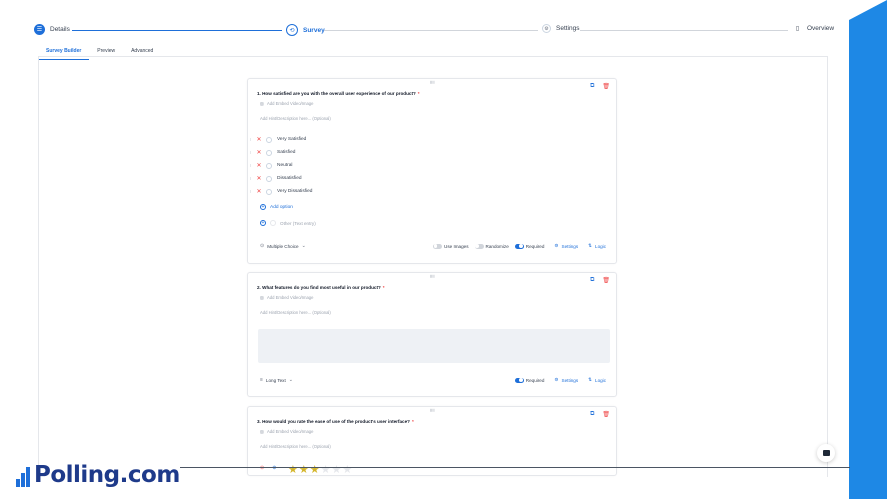 The height and width of the screenshot is (499, 887). What do you see at coordinates (826, 453) in the screenshot?
I see `chat-launcher-button` at bounding box center [826, 453].